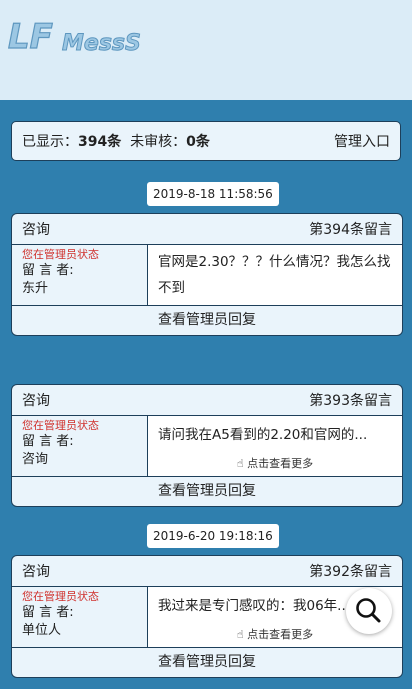  I want to click on pending-label: 未审核：, so click(158, 142).